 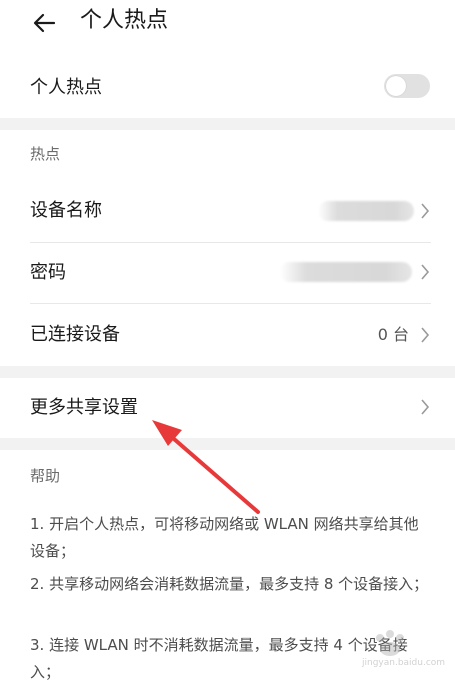 I want to click on more-sharing-settings-row: 更多共享设置, so click(x=227, y=408).